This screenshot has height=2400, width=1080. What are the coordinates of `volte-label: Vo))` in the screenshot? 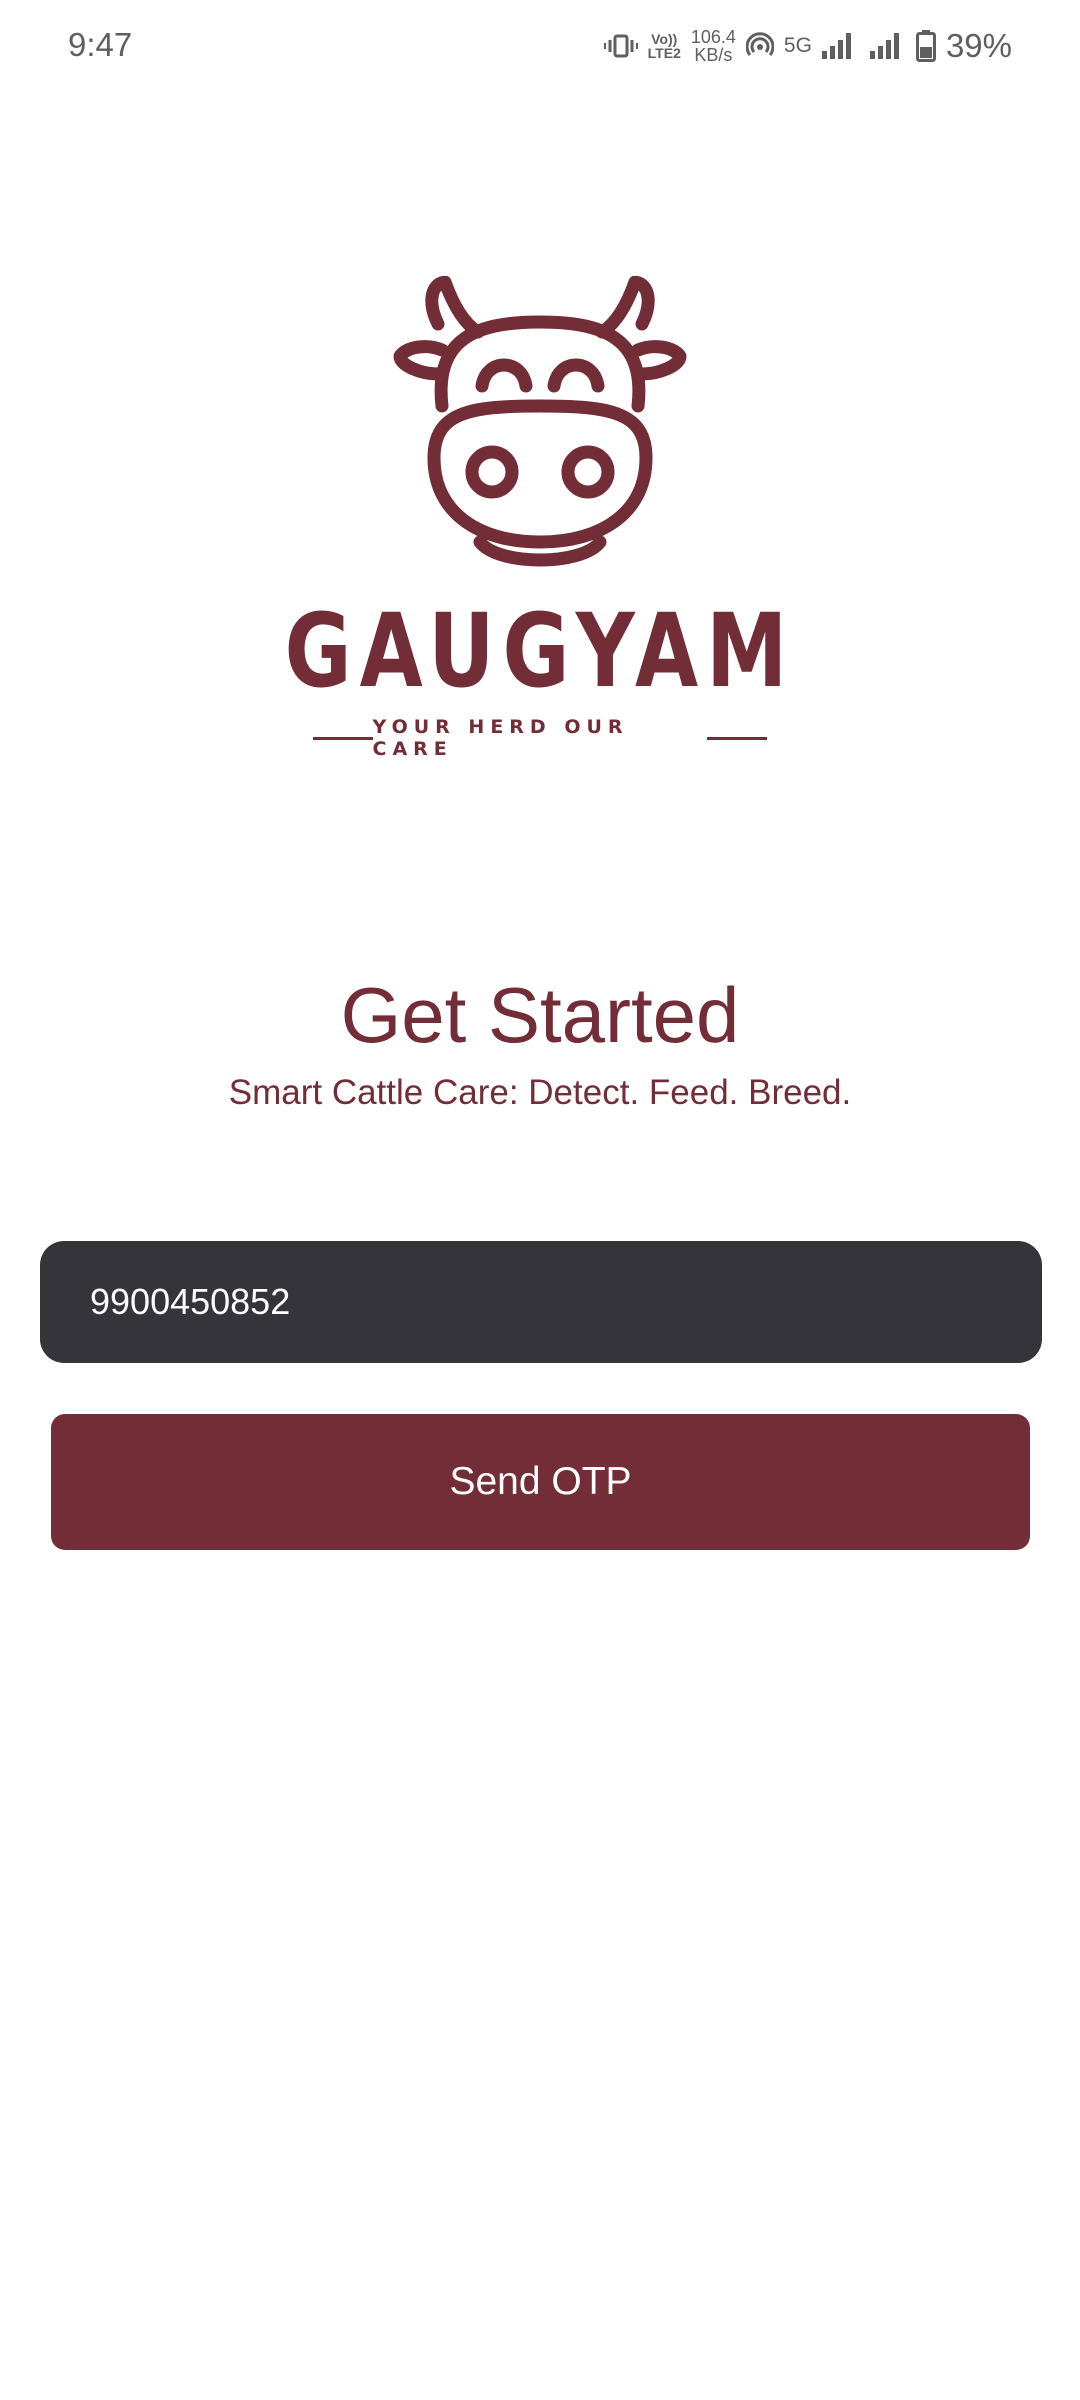 It's located at (664, 39).